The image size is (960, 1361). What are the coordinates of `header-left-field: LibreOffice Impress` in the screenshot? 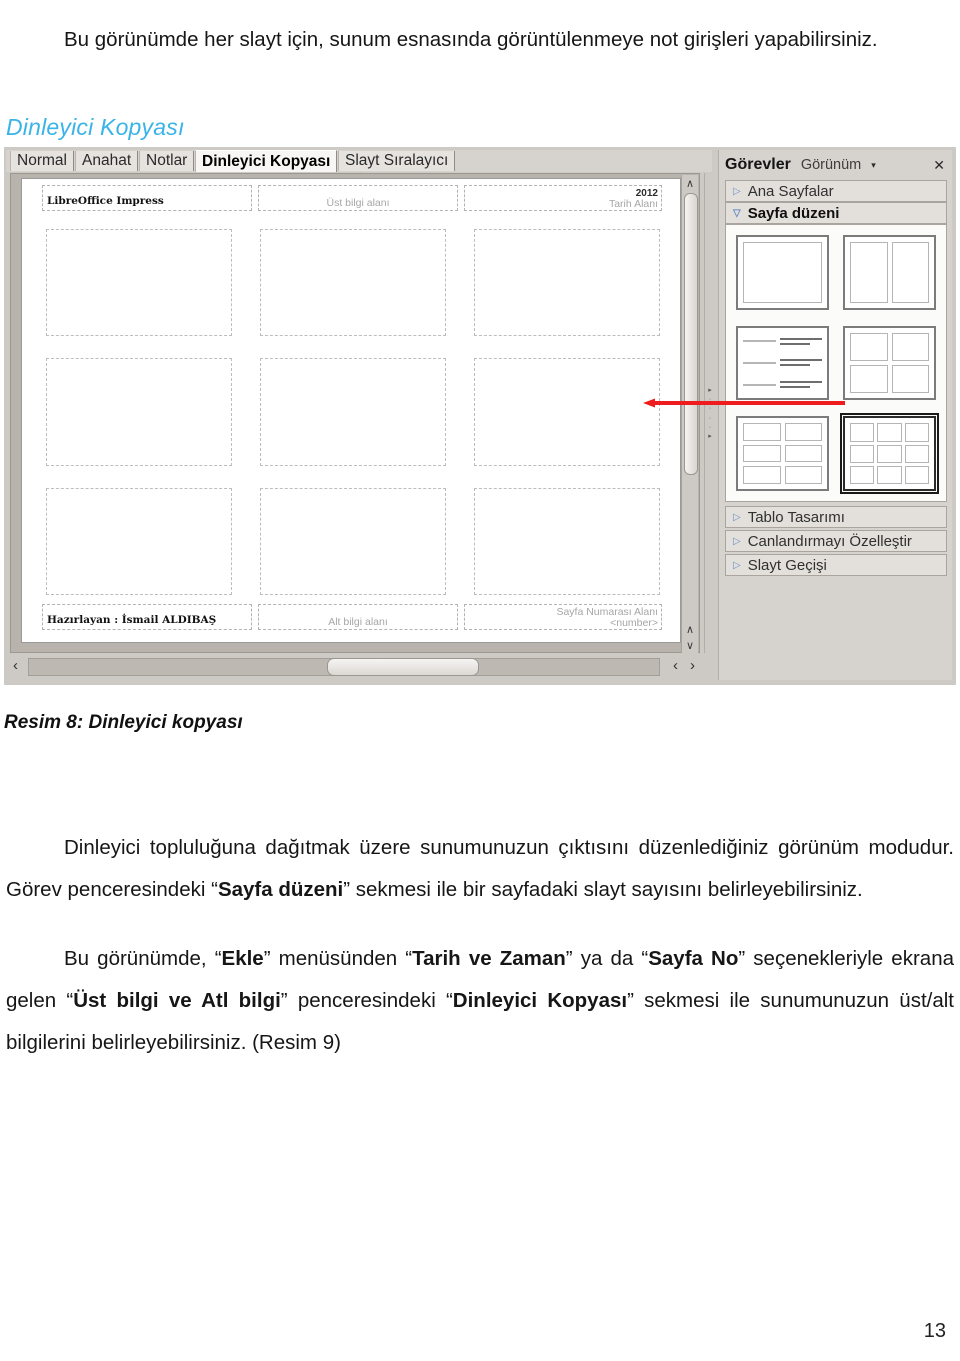 It's located at (147, 198).